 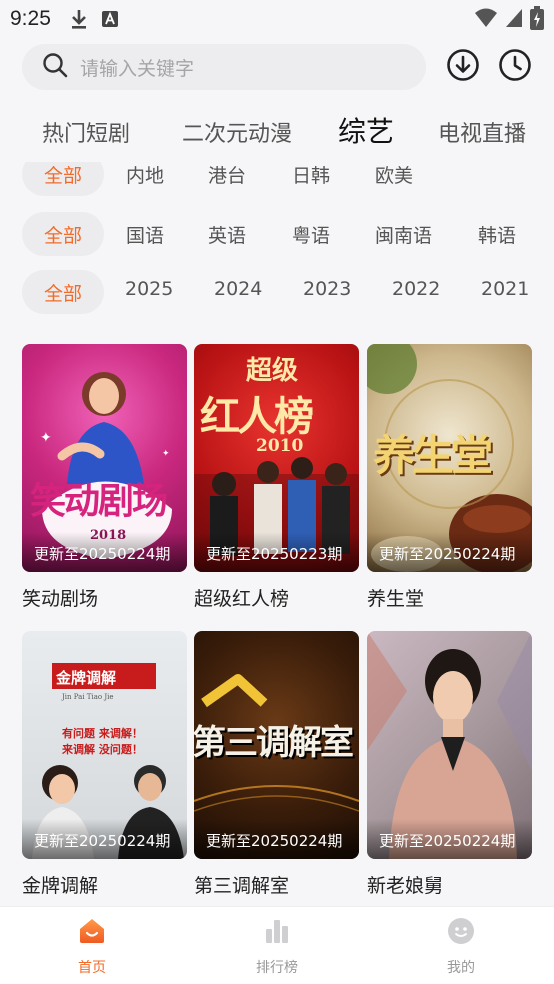 What do you see at coordinates (145, 179) in the screenshot?
I see `region-chip-mainland: 内地` at bounding box center [145, 179].